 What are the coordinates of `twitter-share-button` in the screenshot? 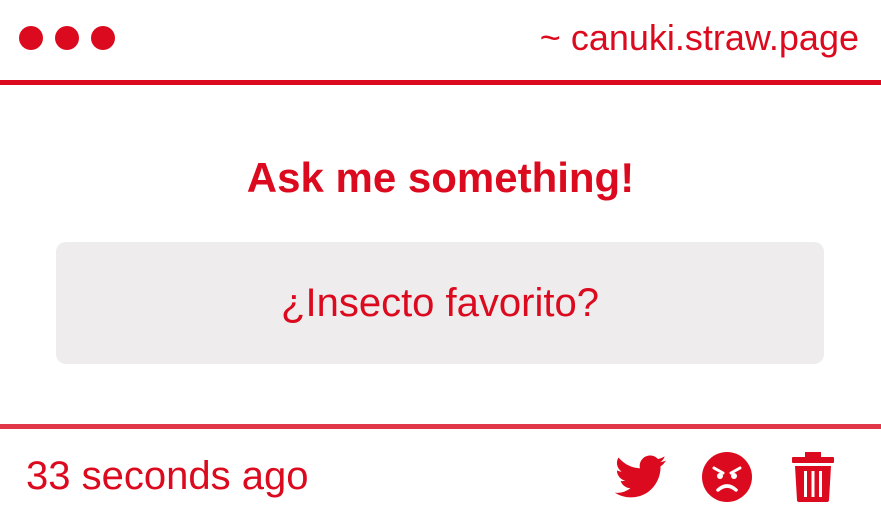 It's located at (641, 477).